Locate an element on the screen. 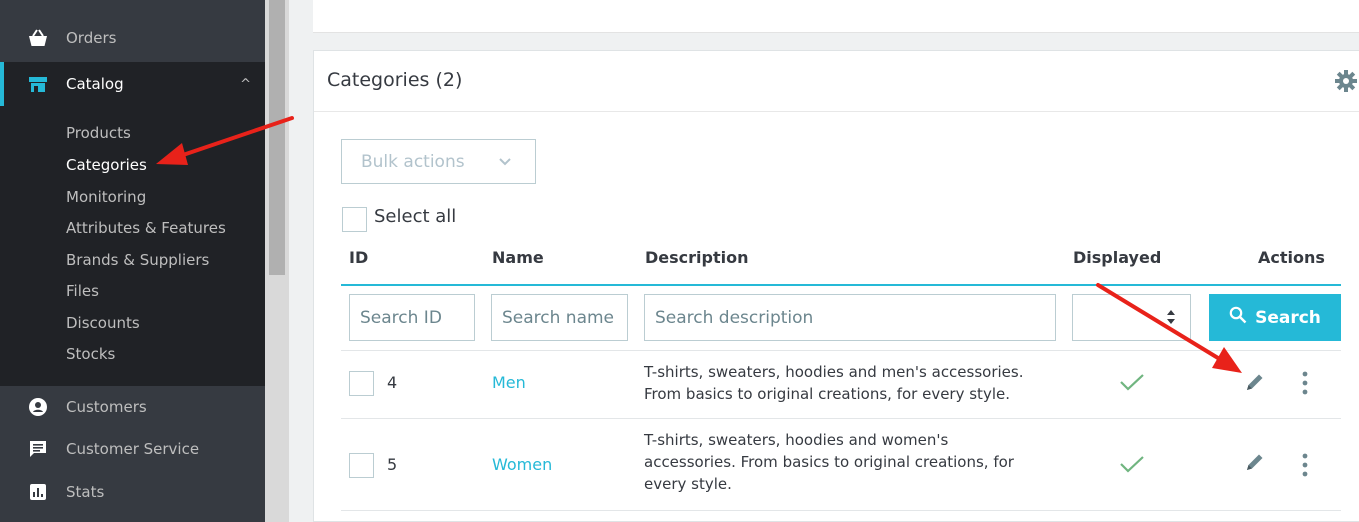 This screenshot has width=1359, height=522. nav-stats: Stats is located at coordinates (132, 492).